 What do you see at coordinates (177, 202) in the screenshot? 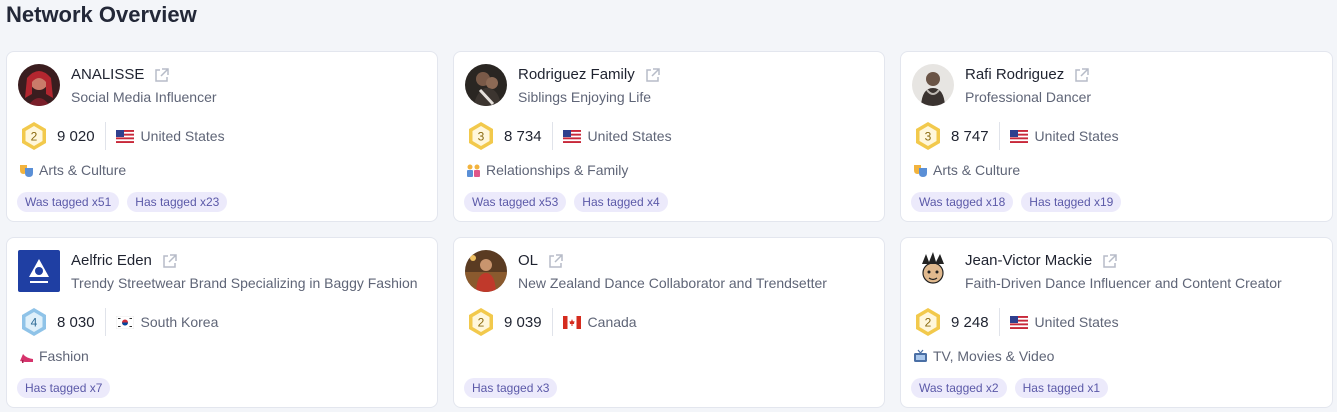
I see `tag-chip: Has tagged x23` at bounding box center [177, 202].